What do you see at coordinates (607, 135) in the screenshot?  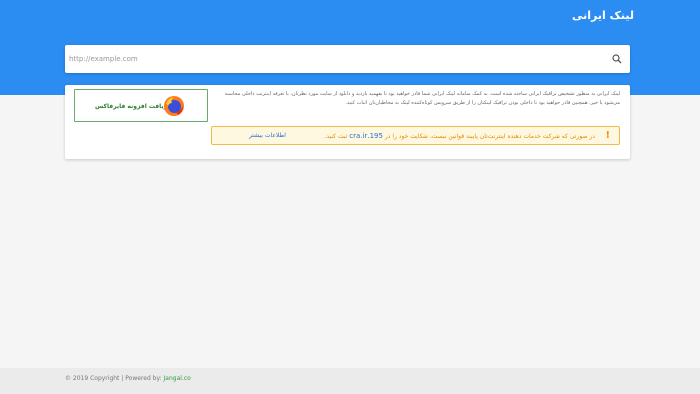 I see `warning-icon: !` at bounding box center [607, 135].